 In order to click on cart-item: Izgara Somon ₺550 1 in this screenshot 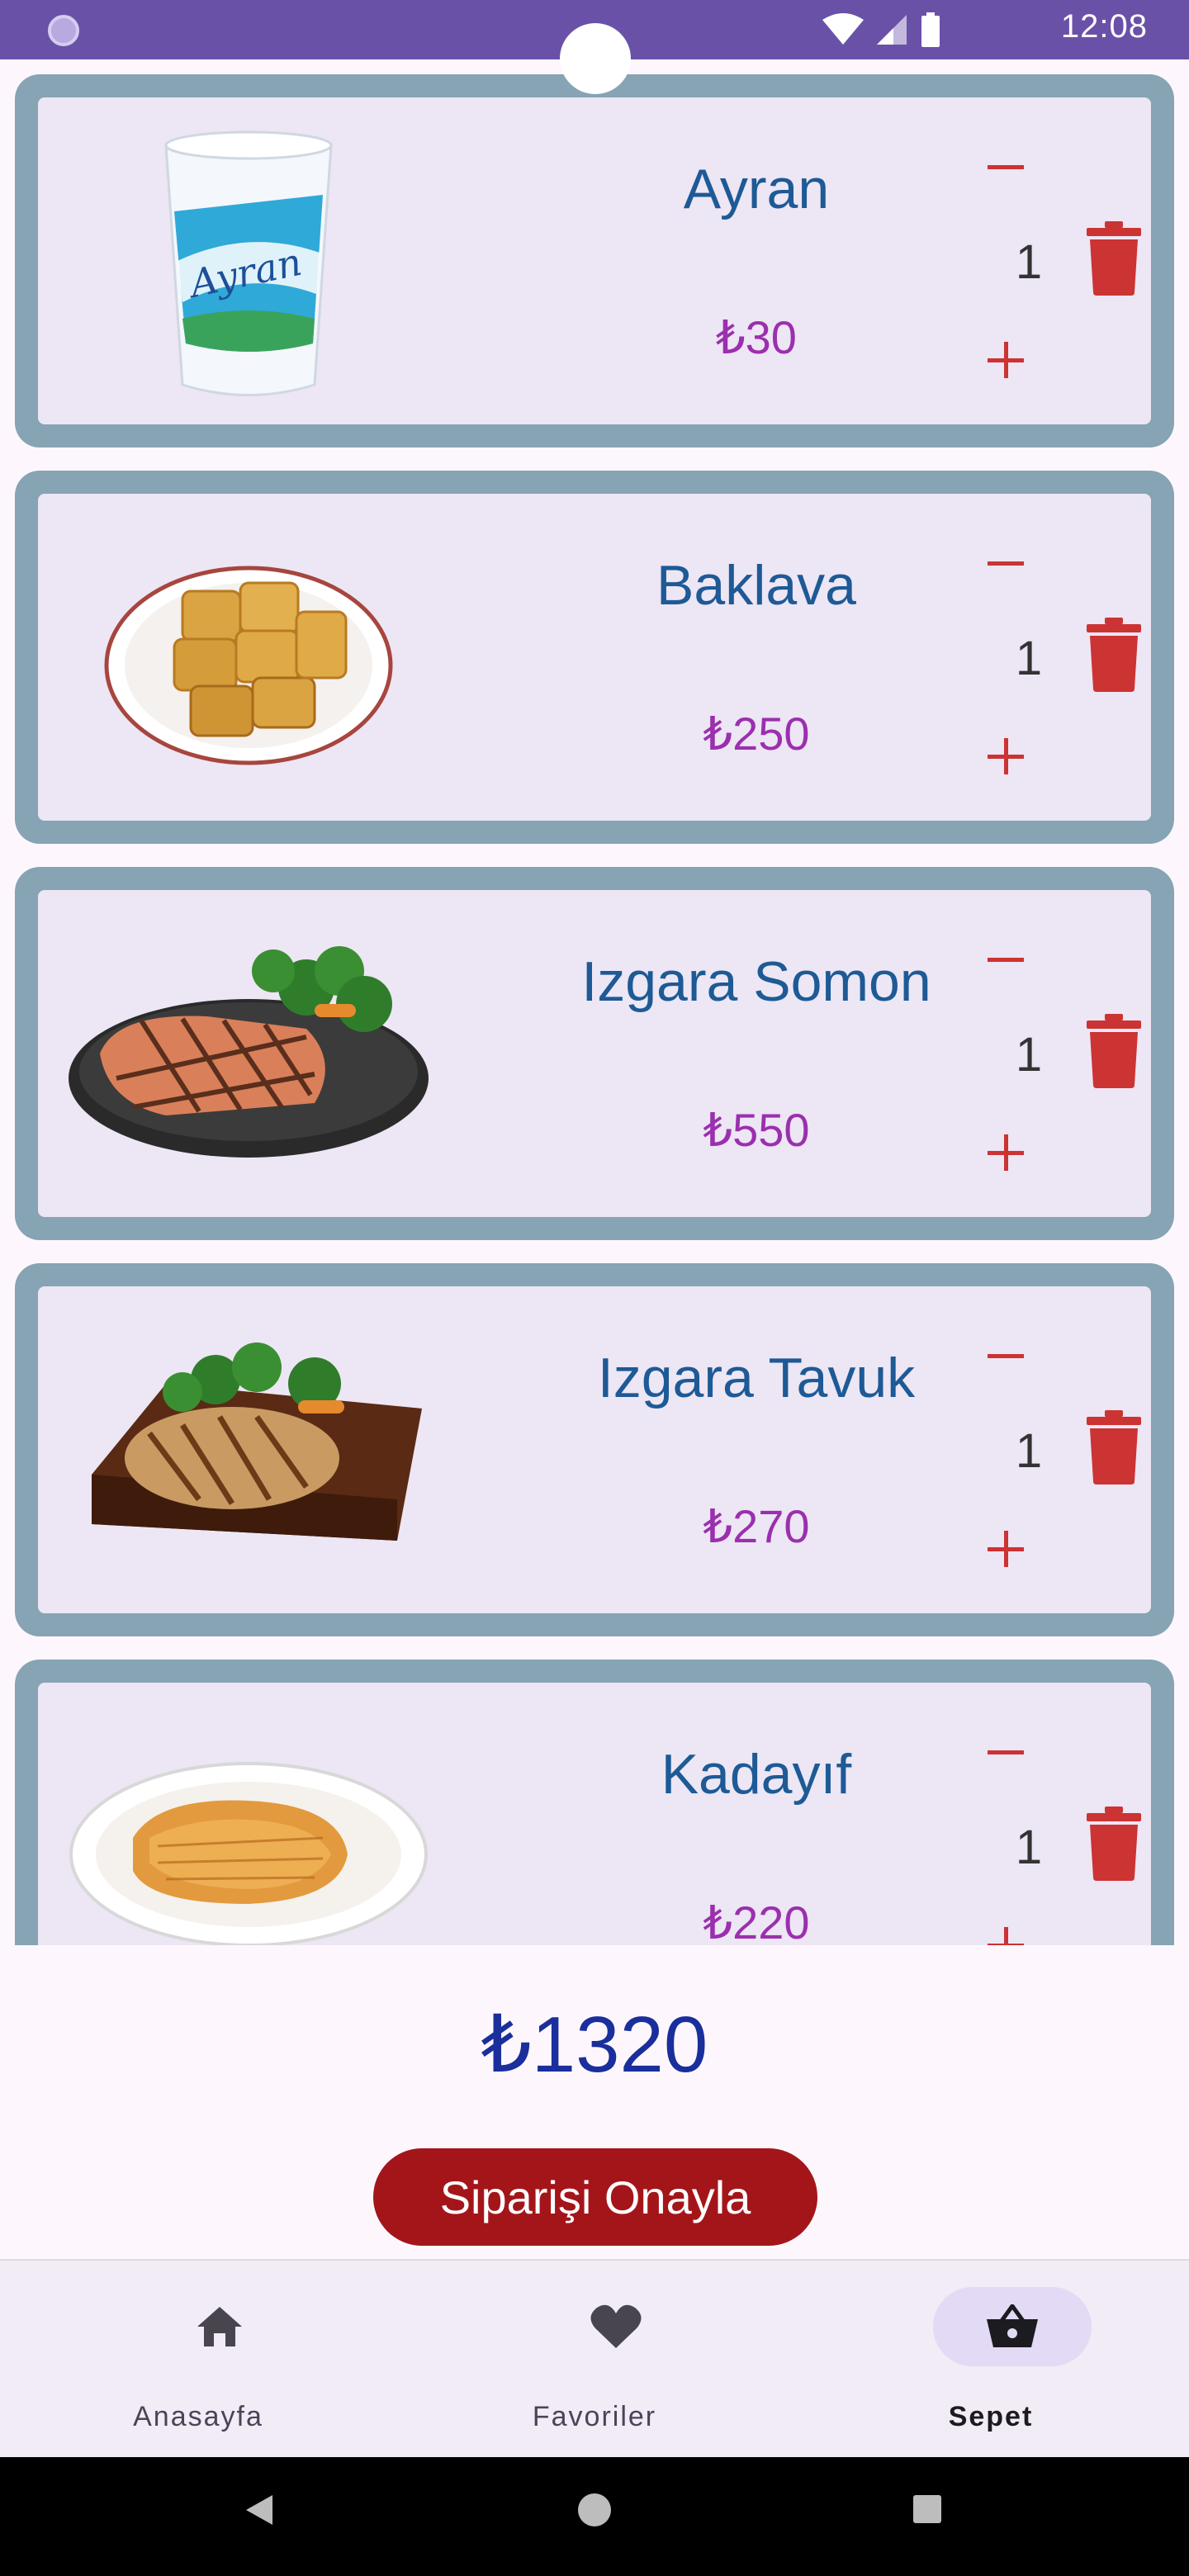, I will do `click(594, 1053)`.